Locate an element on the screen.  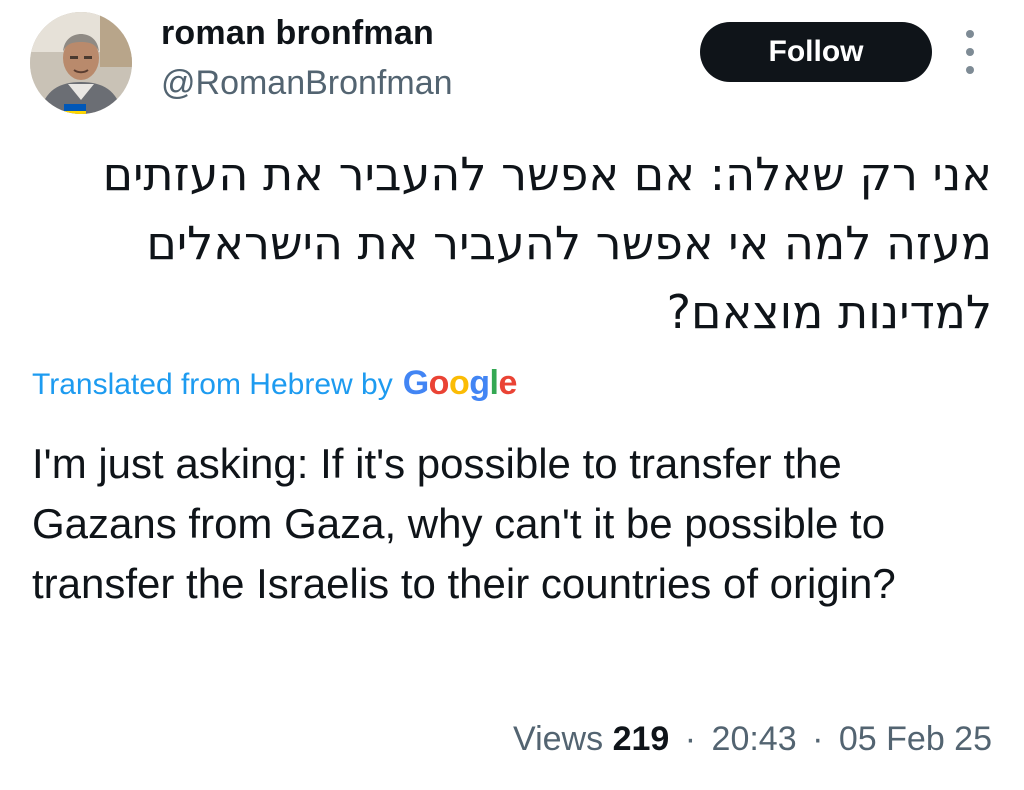
translated-from-label: Translated from Hebrew by is located at coordinates (212, 385).